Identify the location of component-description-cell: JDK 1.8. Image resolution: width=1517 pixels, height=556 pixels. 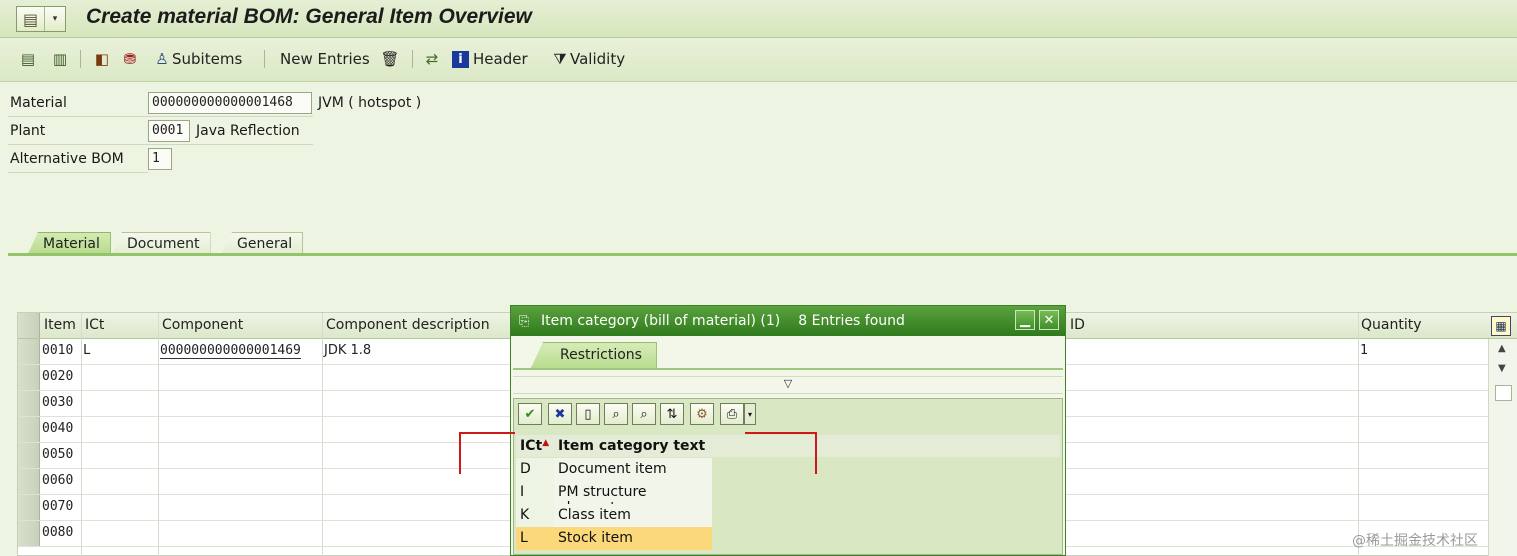
(348, 350).